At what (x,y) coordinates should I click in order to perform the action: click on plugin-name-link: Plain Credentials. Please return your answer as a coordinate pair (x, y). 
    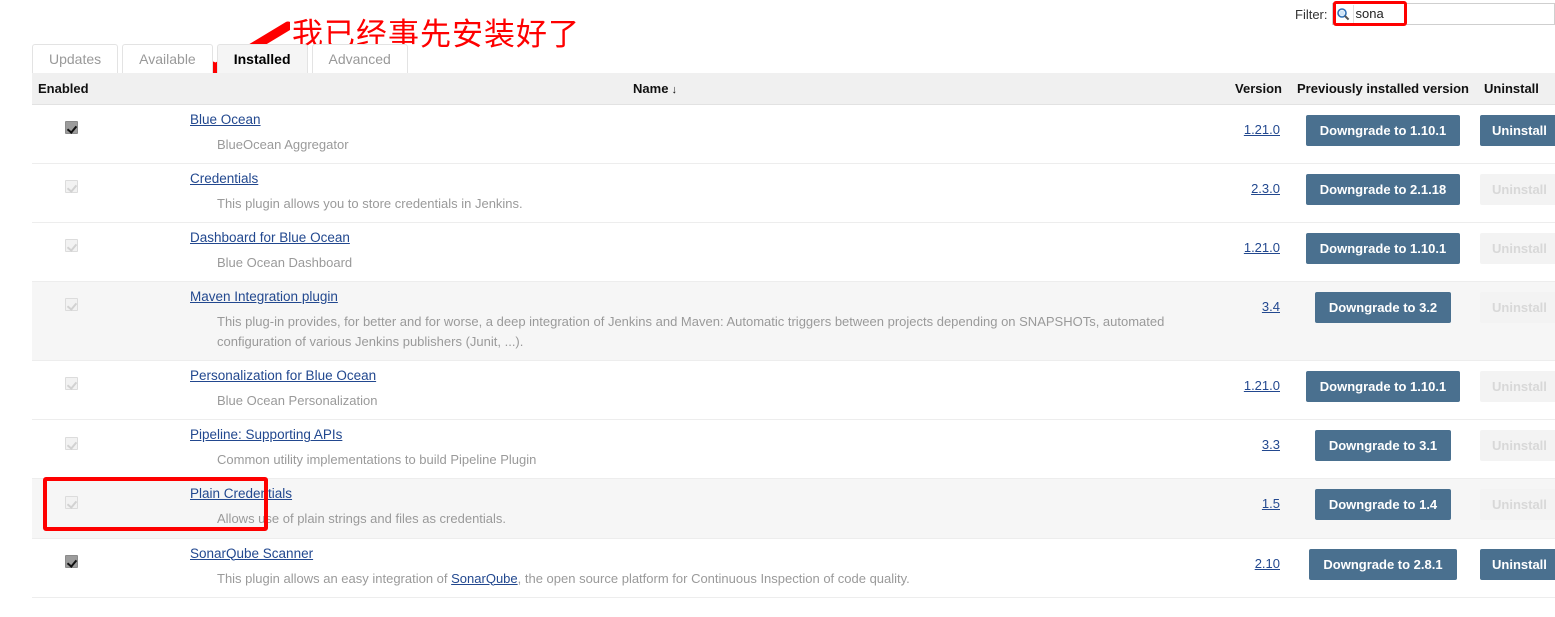
    Looking at the image, I should click on (241, 493).